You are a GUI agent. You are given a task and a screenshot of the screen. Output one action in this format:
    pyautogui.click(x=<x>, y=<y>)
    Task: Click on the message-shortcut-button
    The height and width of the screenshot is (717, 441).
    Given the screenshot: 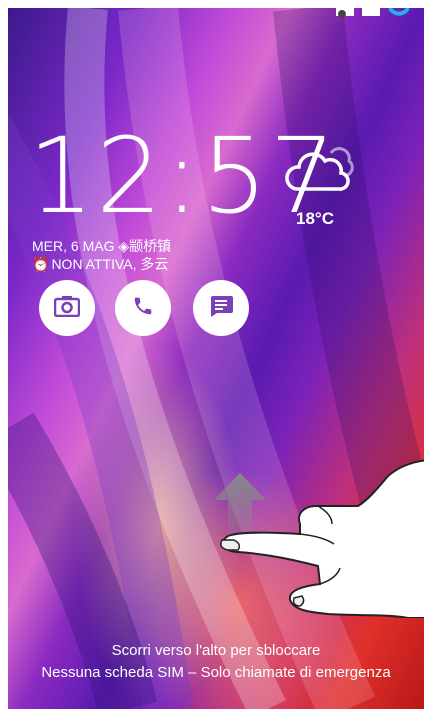 What is the action you would take?
    pyautogui.click(x=221, y=308)
    